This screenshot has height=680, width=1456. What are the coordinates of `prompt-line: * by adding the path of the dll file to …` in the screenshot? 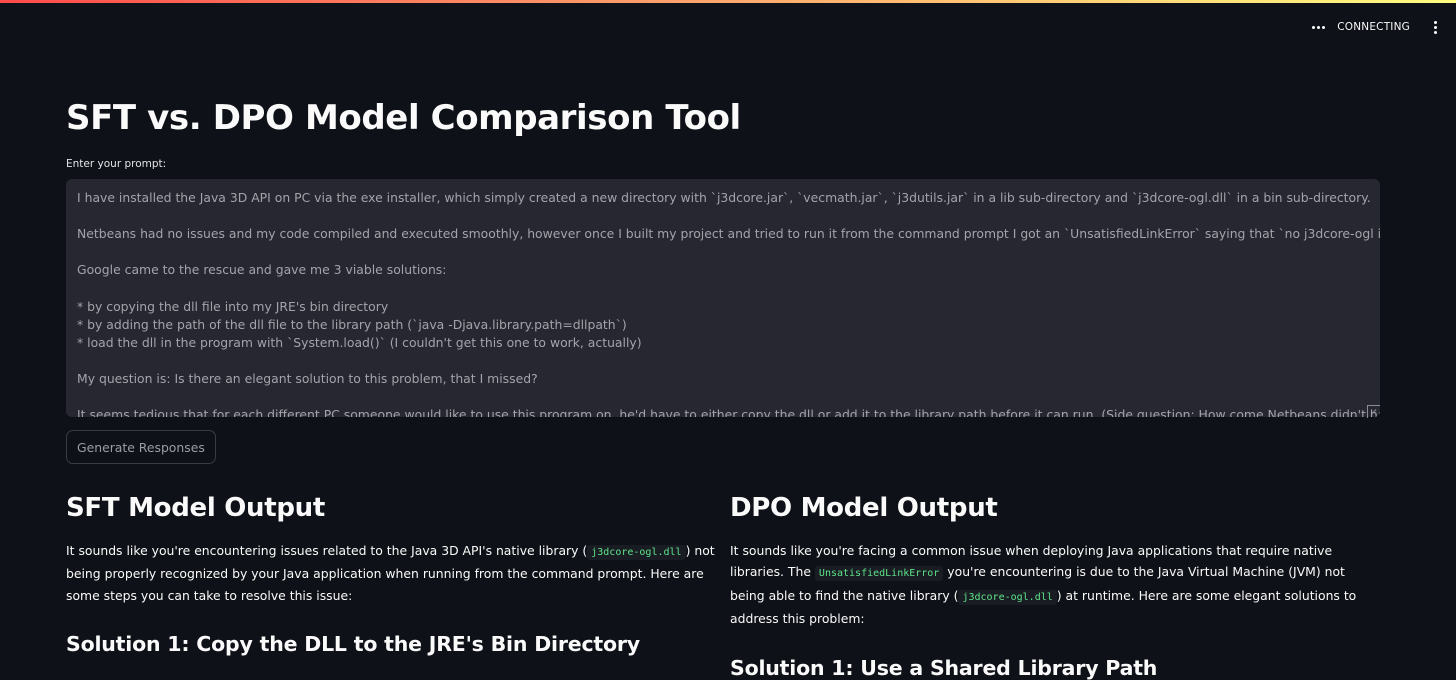 It's located at (352, 324).